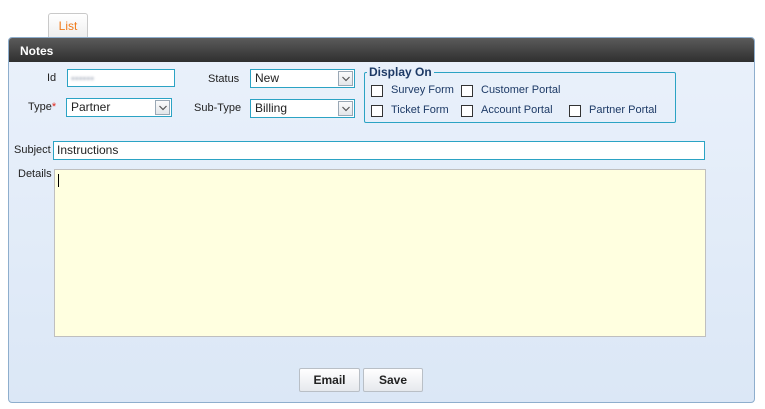 The width and height of the screenshot is (765, 409). I want to click on id-value: ••••••, so click(83, 79).